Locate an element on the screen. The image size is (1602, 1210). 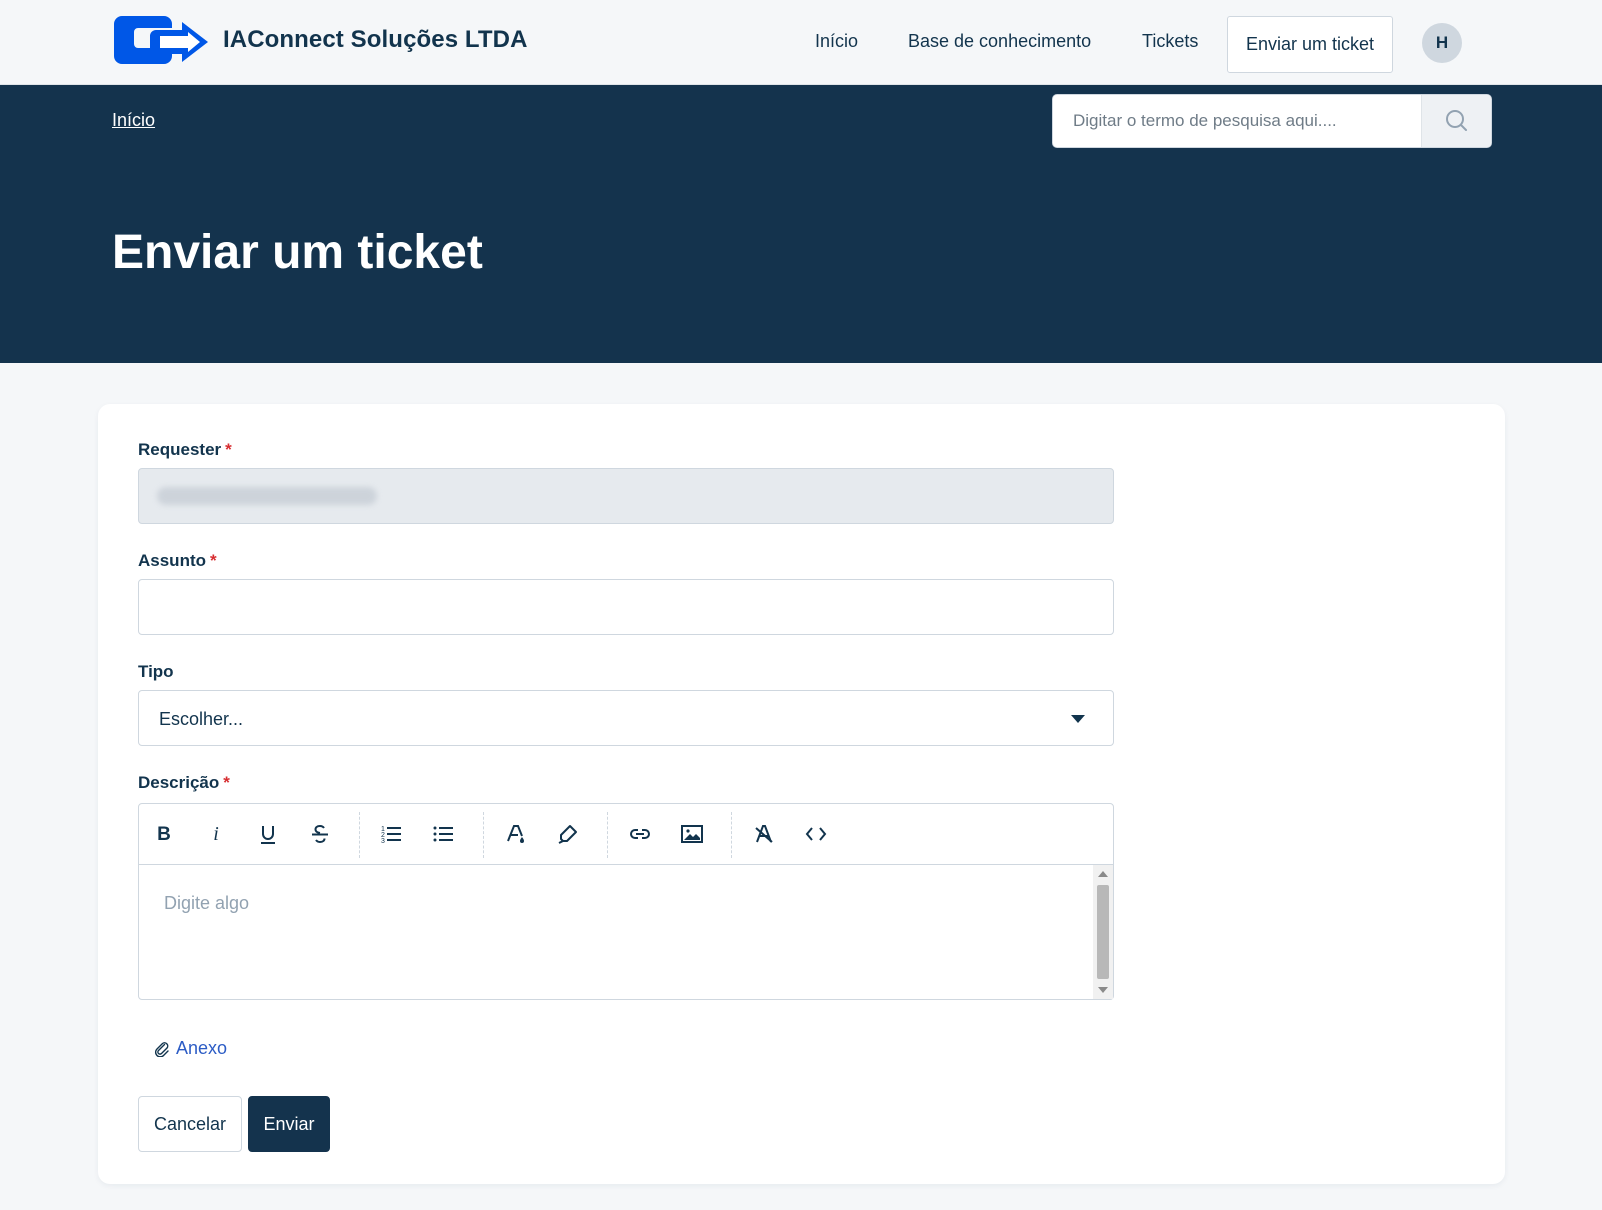
search-button is located at coordinates (1456, 121).